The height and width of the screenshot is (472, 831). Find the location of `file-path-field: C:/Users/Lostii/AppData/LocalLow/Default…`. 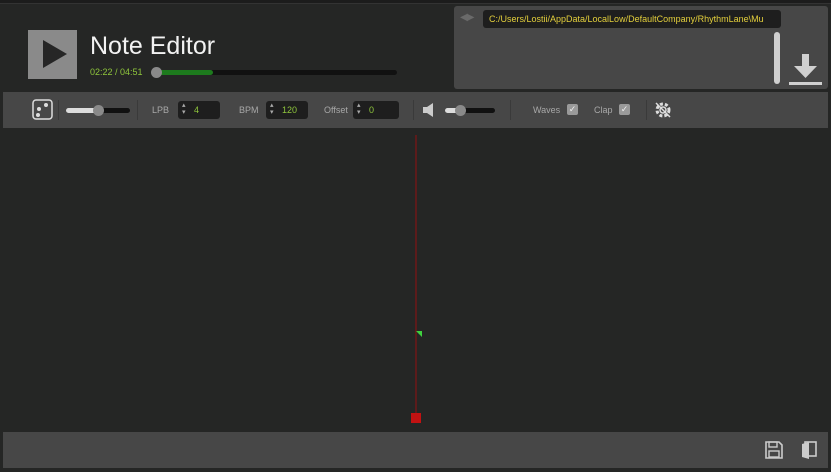

file-path-field: C:/Users/Lostii/AppData/LocalLow/Default… is located at coordinates (632, 19).